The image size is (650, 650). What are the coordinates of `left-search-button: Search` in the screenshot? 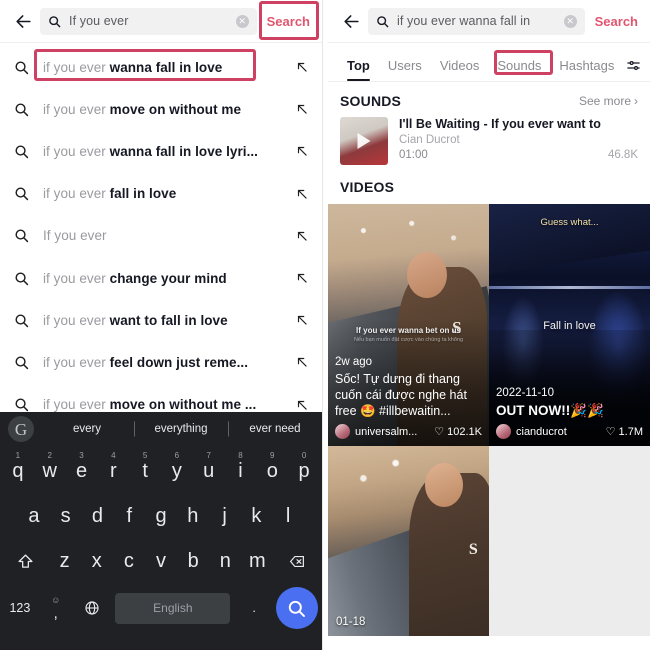 It's located at (288, 21).